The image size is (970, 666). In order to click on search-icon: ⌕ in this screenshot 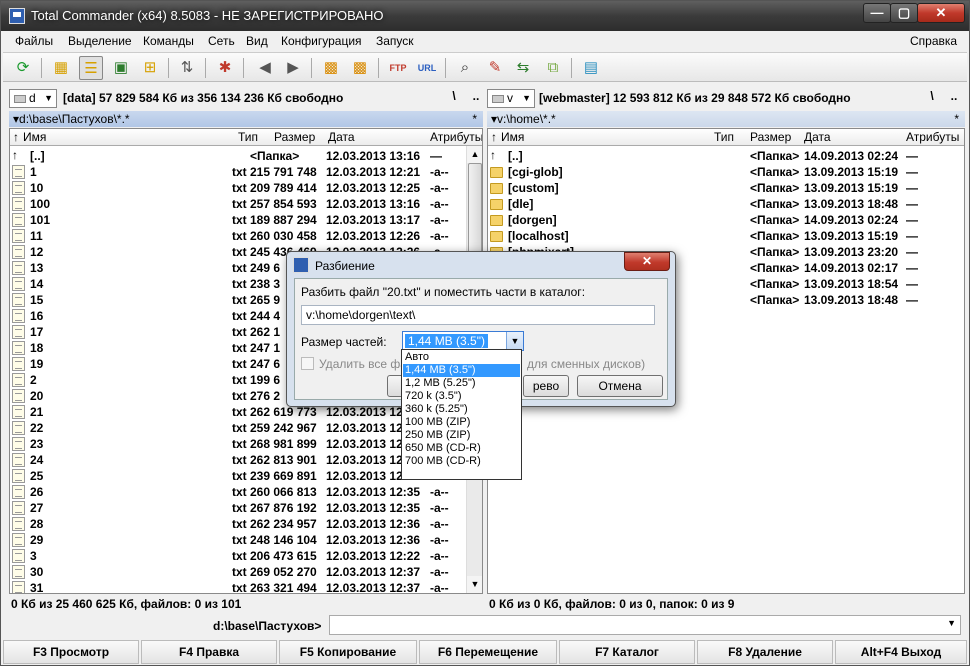, I will do `click(465, 68)`.